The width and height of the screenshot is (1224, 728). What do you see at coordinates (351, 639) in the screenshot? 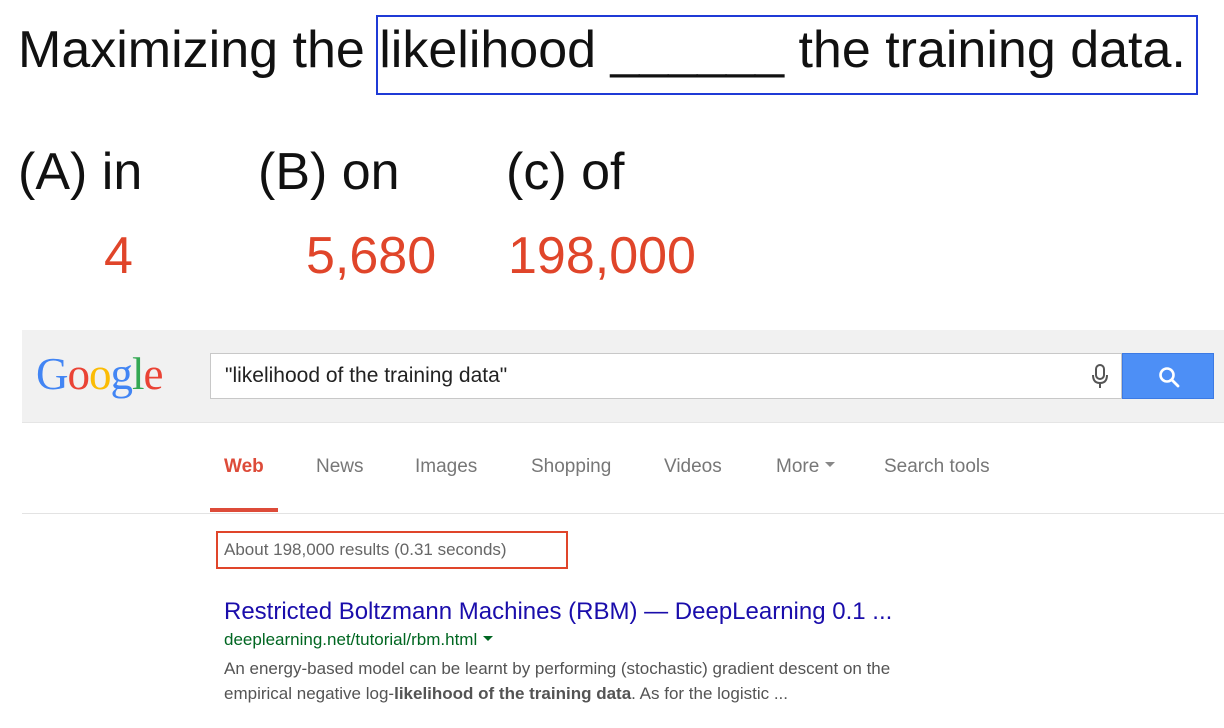
I see `result-url-text: deeplearning.net/tutorial/rbm.html` at bounding box center [351, 639].